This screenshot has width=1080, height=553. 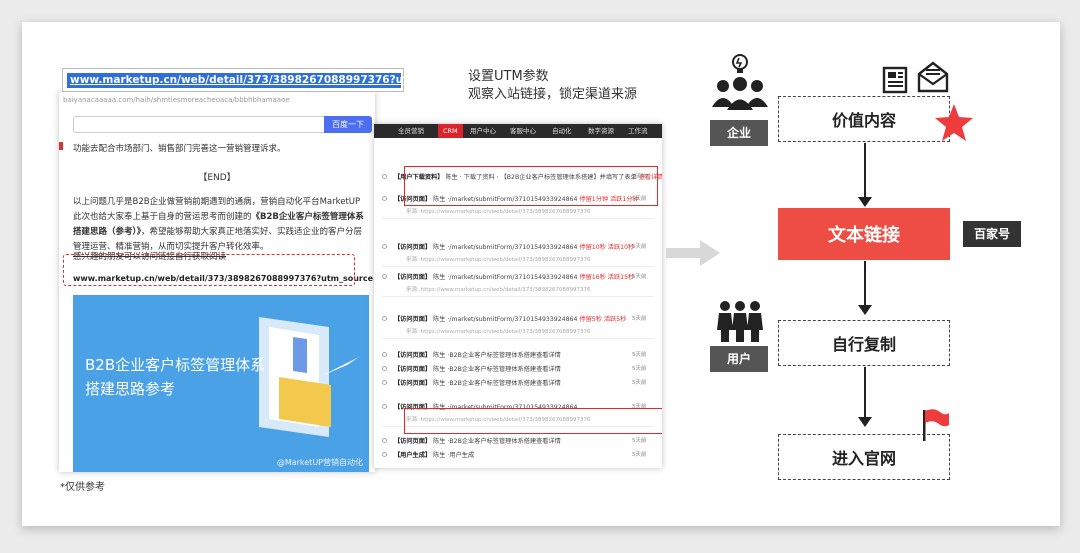 I want to click on flow-step-self-copy: 自行复制, so click(x=864, y=343).